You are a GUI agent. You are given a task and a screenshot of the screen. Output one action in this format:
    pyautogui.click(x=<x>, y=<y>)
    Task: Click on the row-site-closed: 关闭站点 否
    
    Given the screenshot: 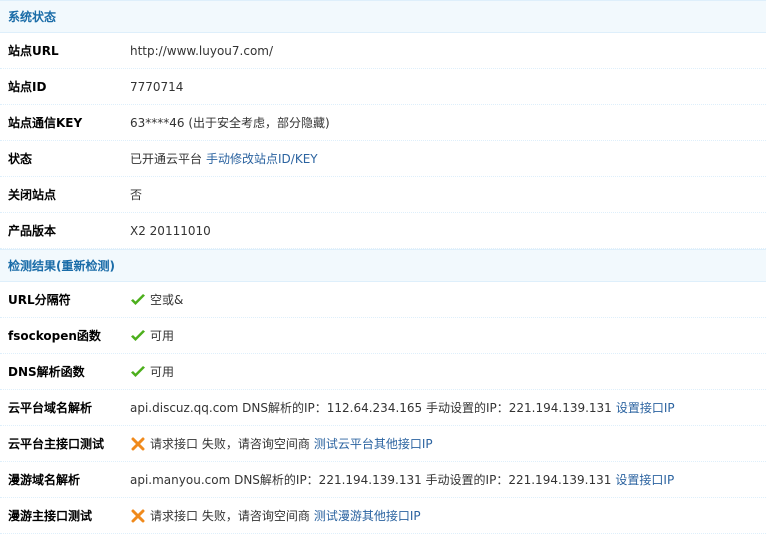 What is the action you would take?
    pyautogui.click(x=383, y=195)
    